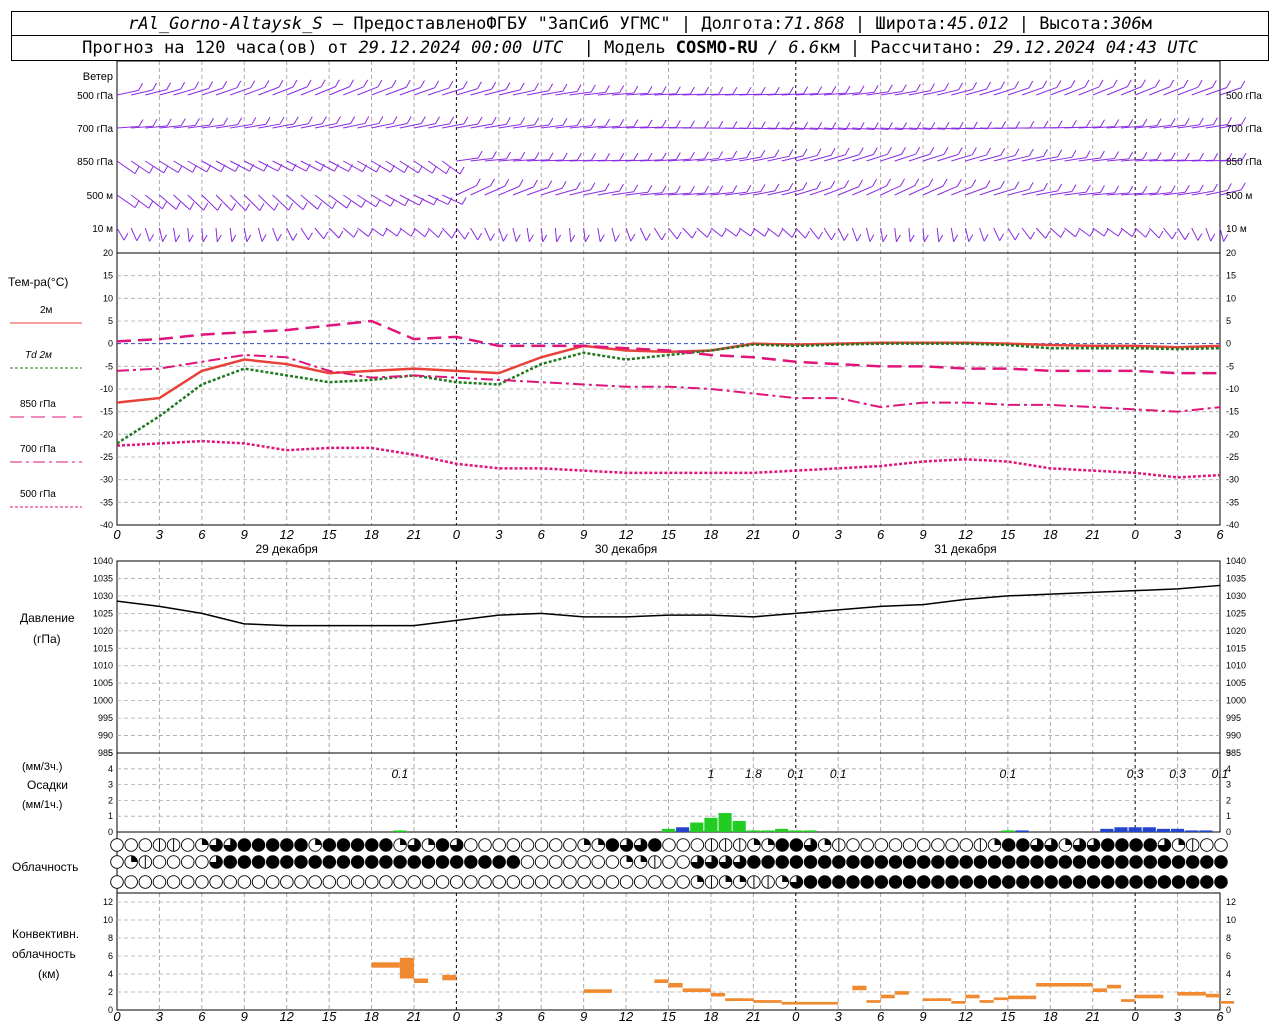 The width and height of the screenshot is (1280, 1024). I want to click on wind-level-label-left: 850 гПа, so click(95, 162).